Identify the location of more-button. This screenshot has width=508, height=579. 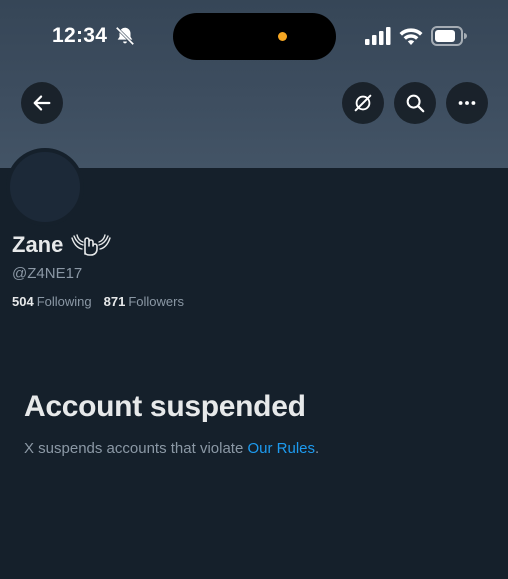
(467, 103).